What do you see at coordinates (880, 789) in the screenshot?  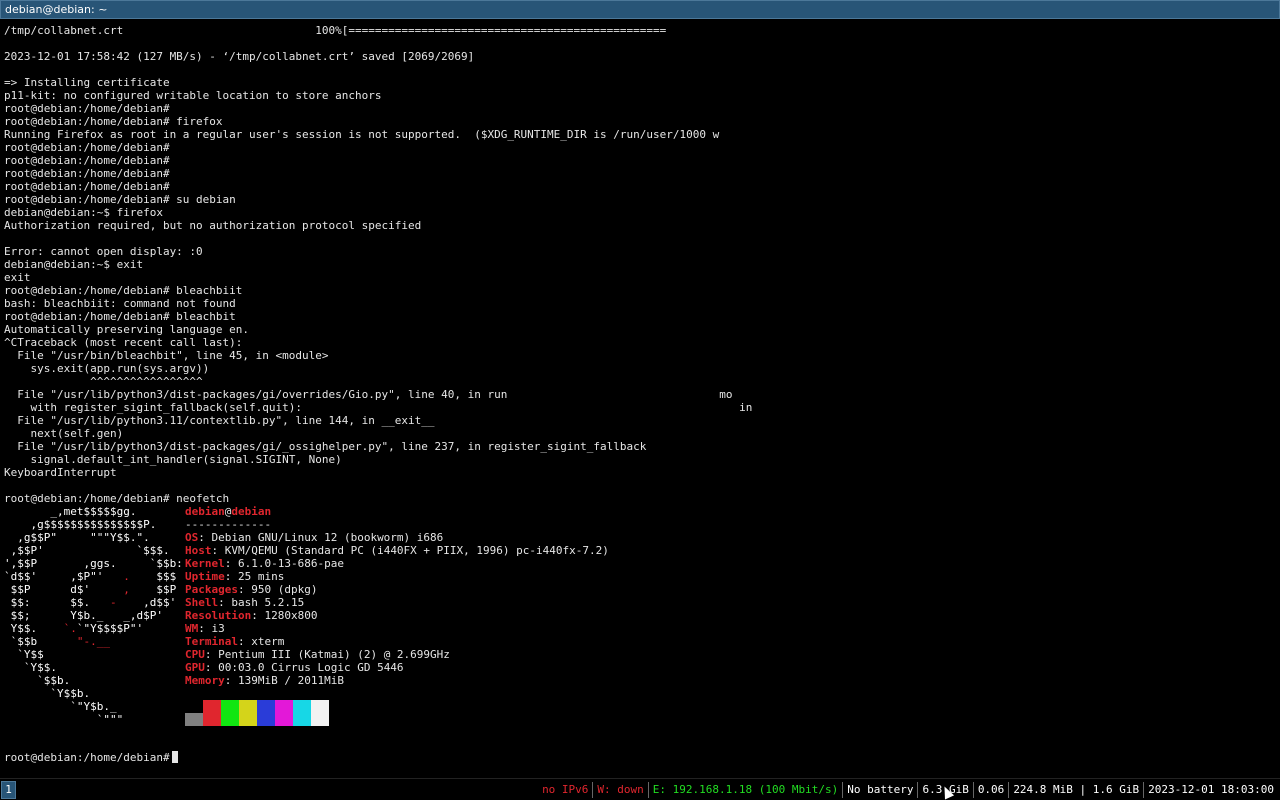 I see `status-block: No battery` at bounding box center [880, 789].